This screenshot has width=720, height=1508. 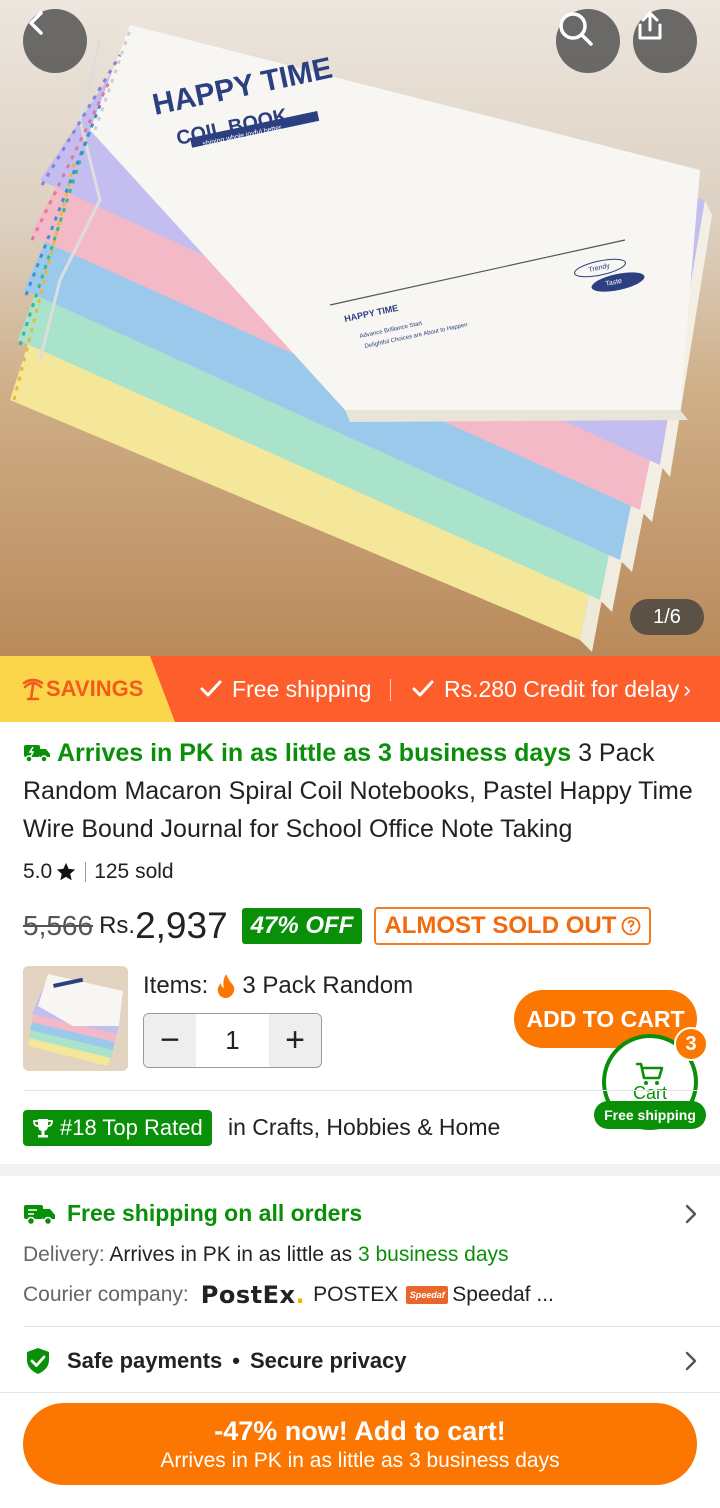 I want to click on trophy-icon, so click(x=43, y=1128).